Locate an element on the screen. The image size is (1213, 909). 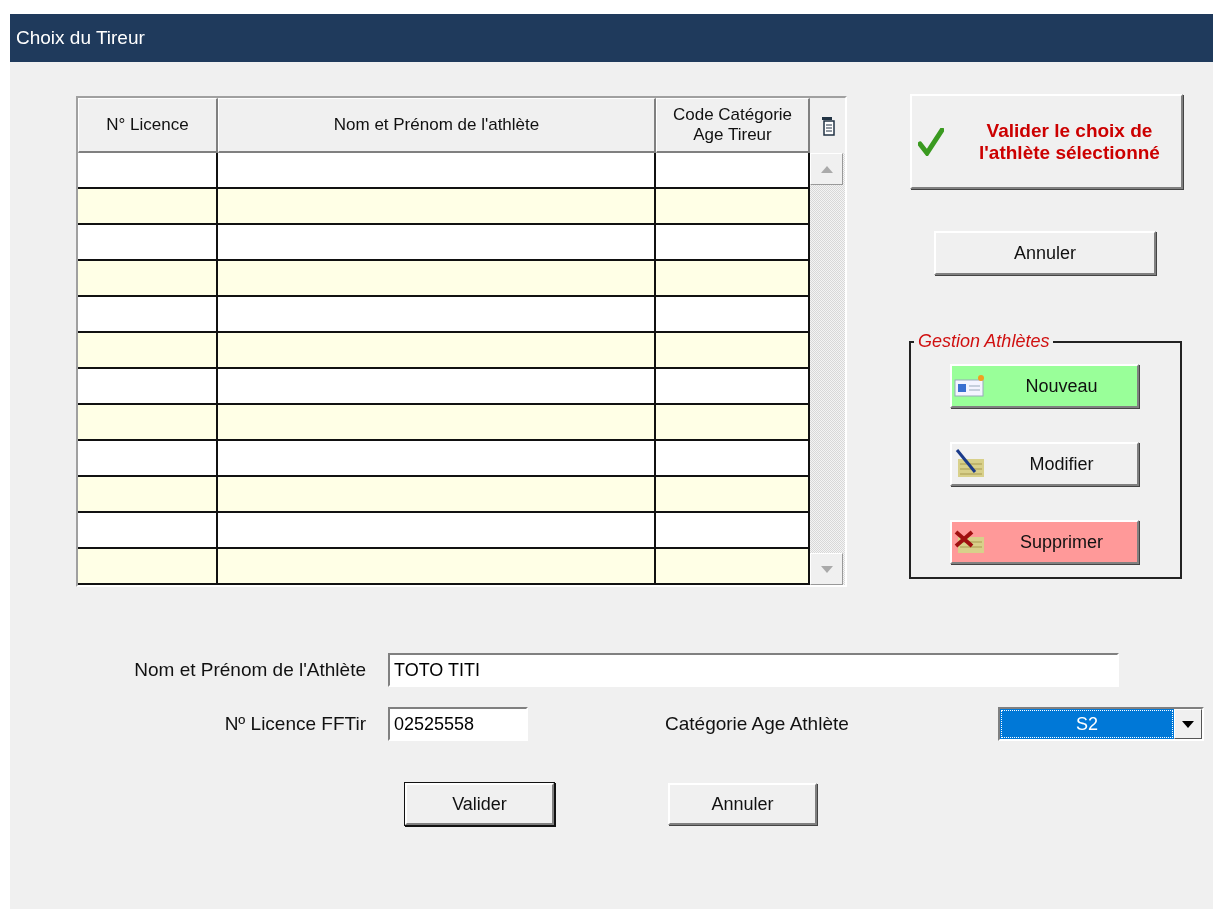
licence-field: 02525558 is located at coordinates (458, 724).